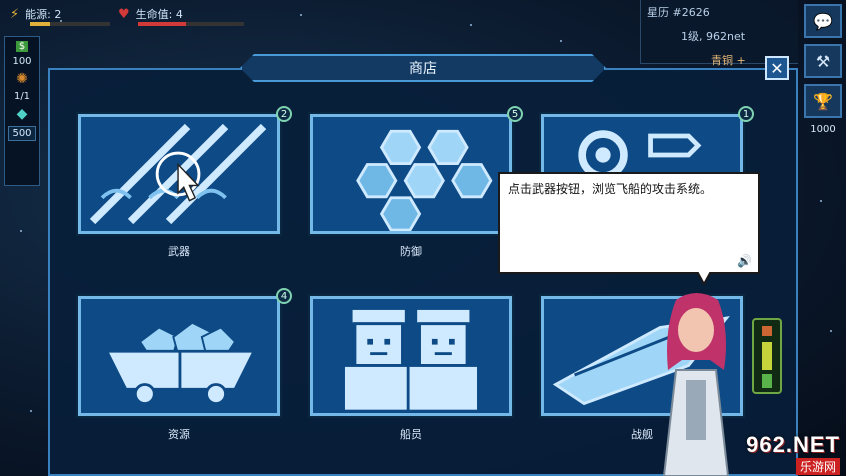 This screenshot has width=846, height=476. I want to click on defense-card, so click(411, 174).